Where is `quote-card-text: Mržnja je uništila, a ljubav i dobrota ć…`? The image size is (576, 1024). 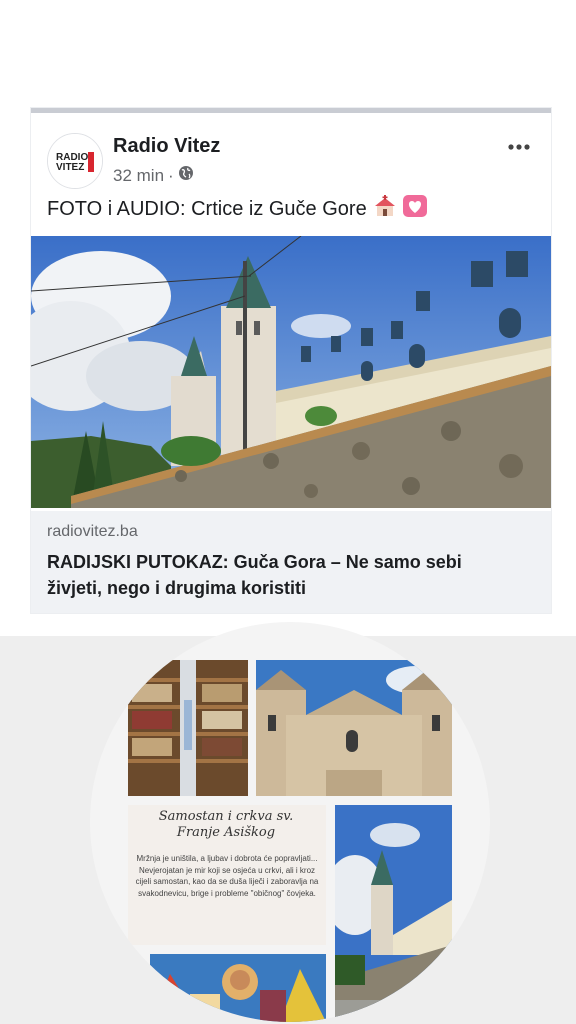 quote-card-text: Mržnja je uništila, a ljubav i dobrota ć… is located at coordinates (227, 876).